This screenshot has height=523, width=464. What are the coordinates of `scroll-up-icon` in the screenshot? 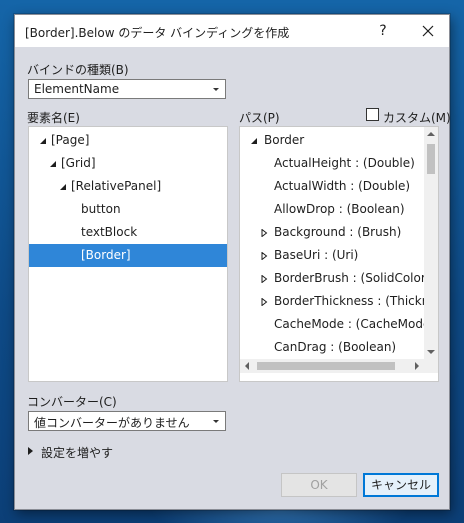 It's located at (431, 134).